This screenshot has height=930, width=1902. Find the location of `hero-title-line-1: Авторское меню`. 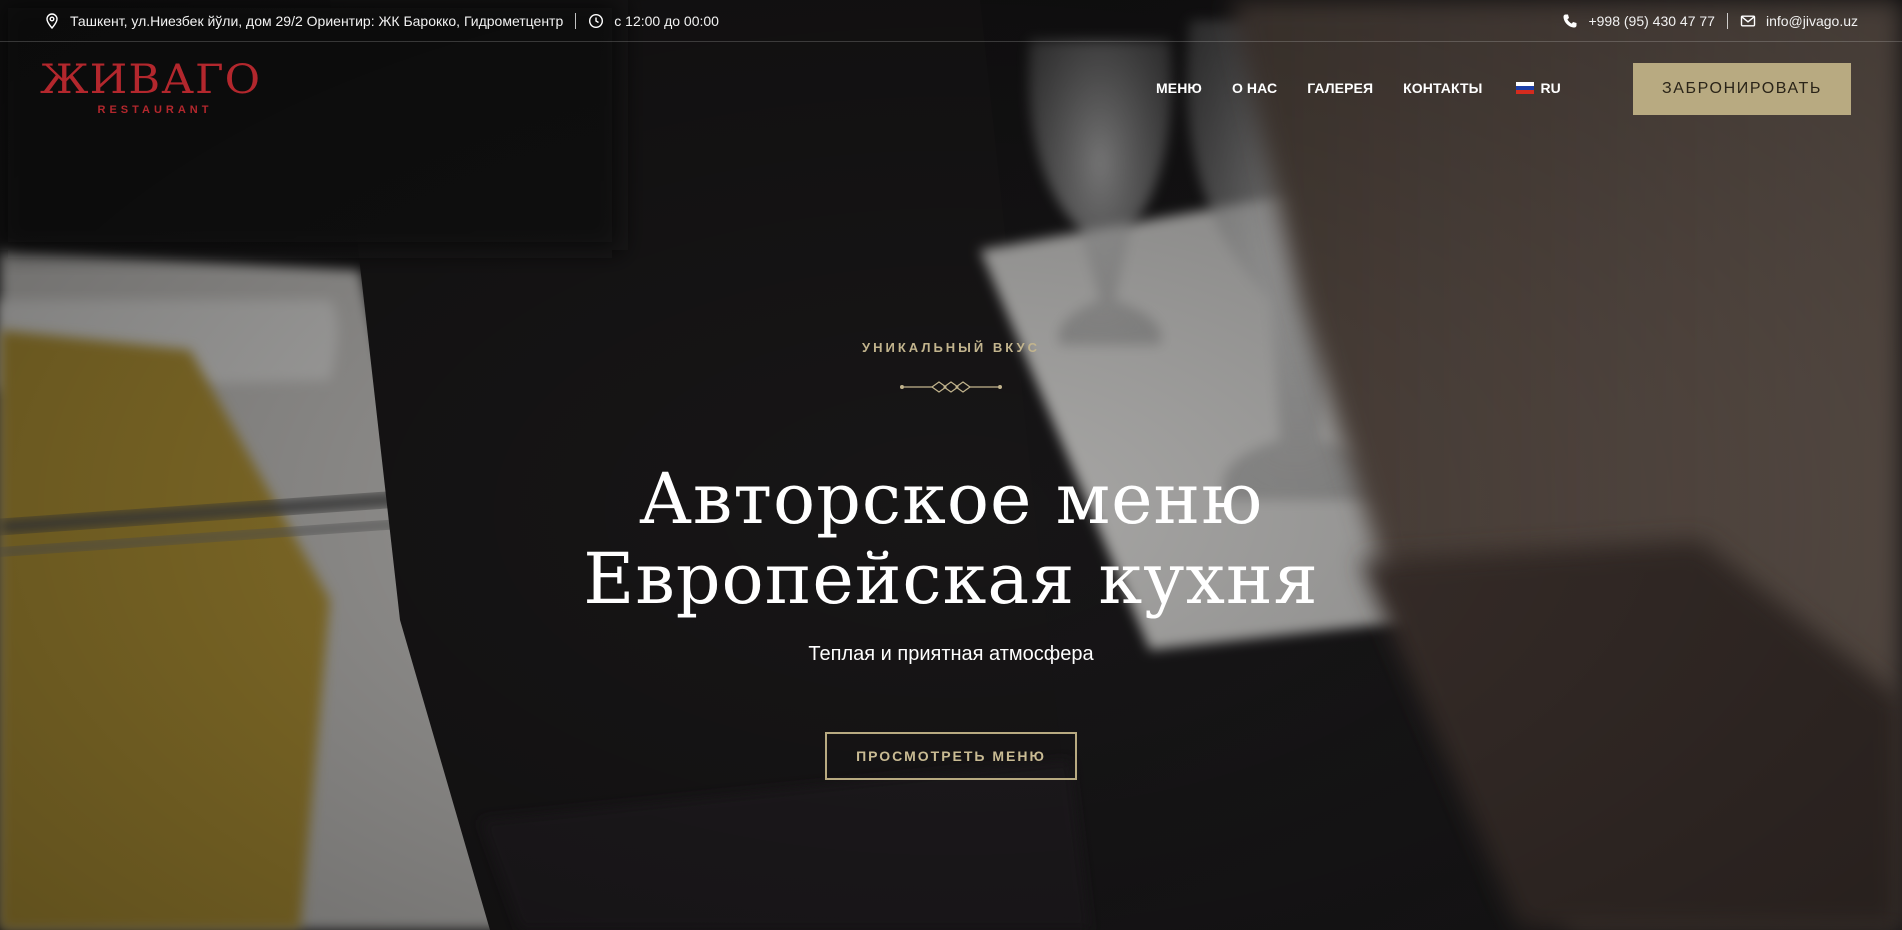

hero-title-line-1: Авторское меню is located at coordinates (951, 499).